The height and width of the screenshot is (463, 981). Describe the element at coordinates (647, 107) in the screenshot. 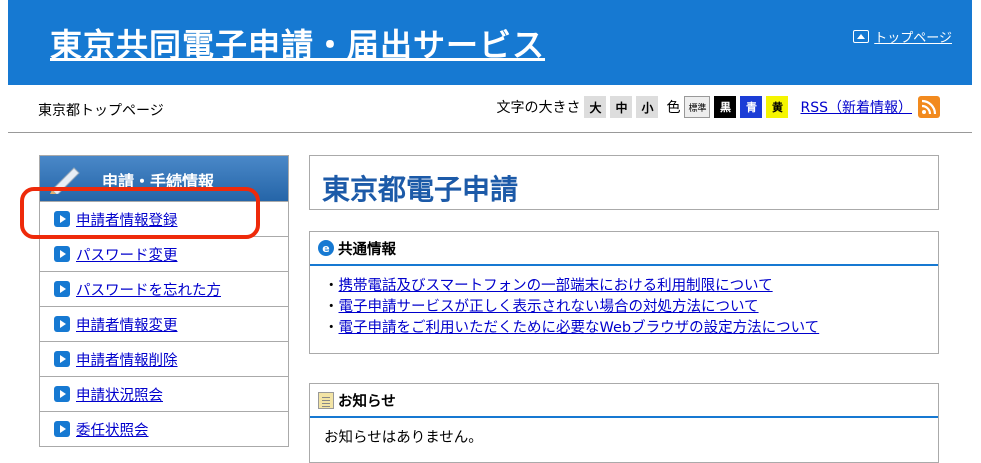

I see `font-size-small-button: 小` at that location.